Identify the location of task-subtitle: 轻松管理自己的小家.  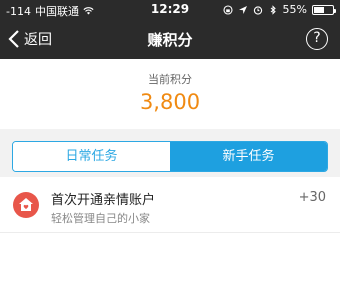
(100, 218).